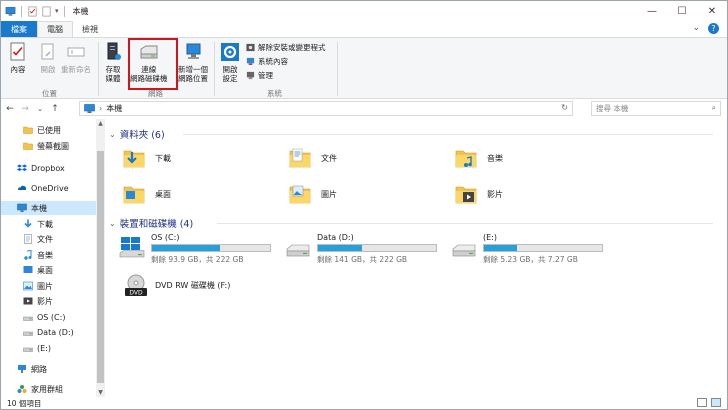 This screenshot has height=410, width=728. Describe the element at coordinates (100, 267) in the screenshot. I see `scroll-thumb` at that location.